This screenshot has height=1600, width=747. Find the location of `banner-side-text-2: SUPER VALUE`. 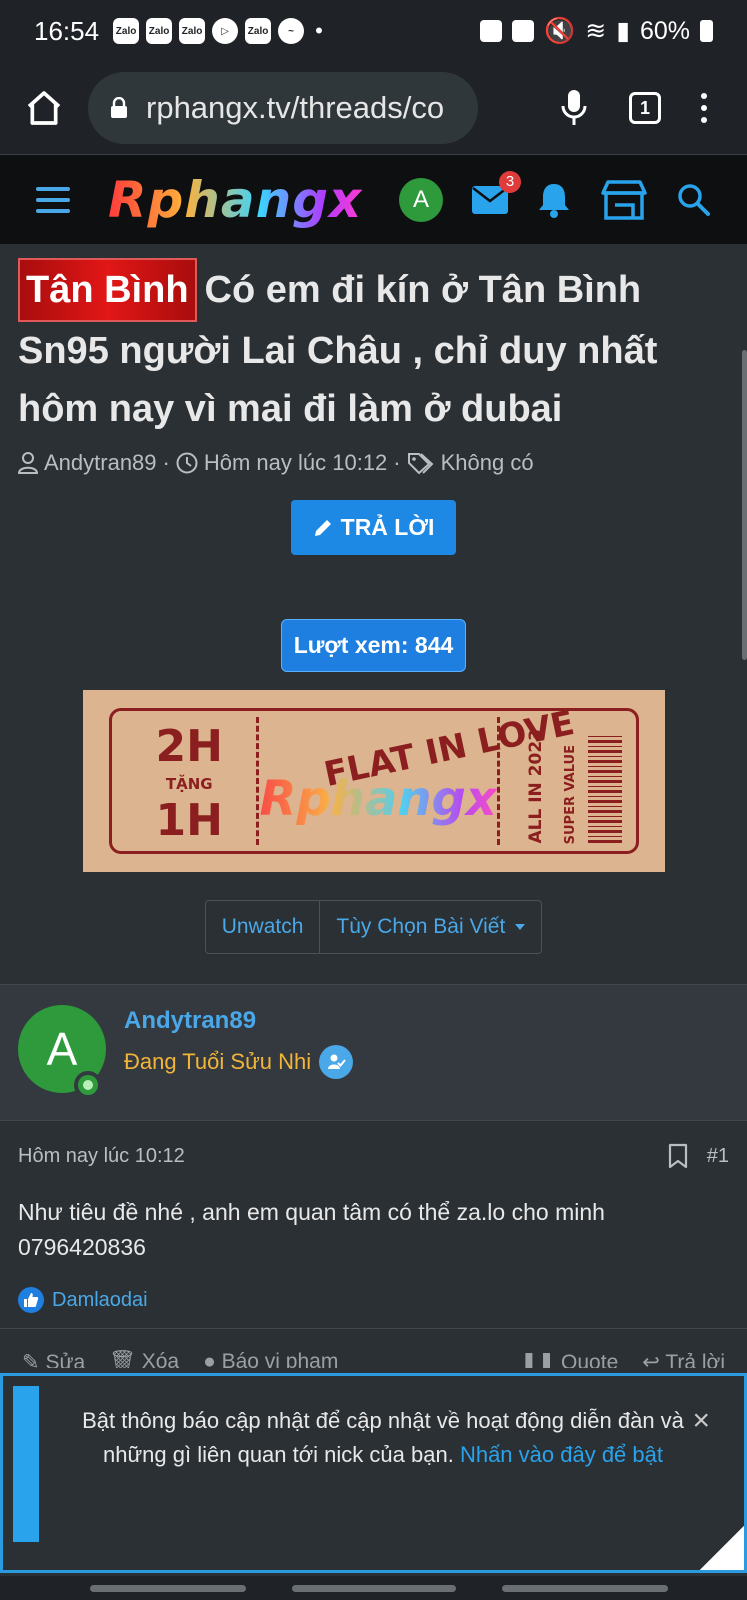

banner-side-text-2: SUPER VALUE is located at coordinates (570, 795).